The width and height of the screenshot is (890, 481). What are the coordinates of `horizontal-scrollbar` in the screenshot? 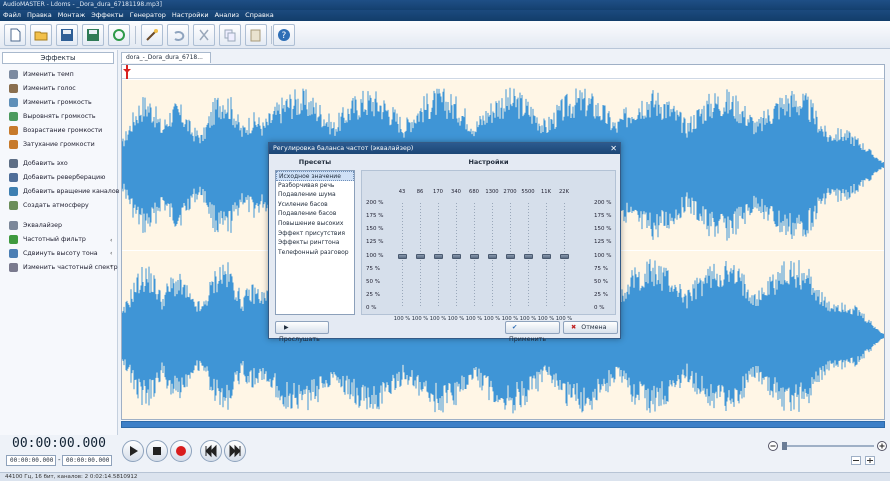 It's located at (503, 424).